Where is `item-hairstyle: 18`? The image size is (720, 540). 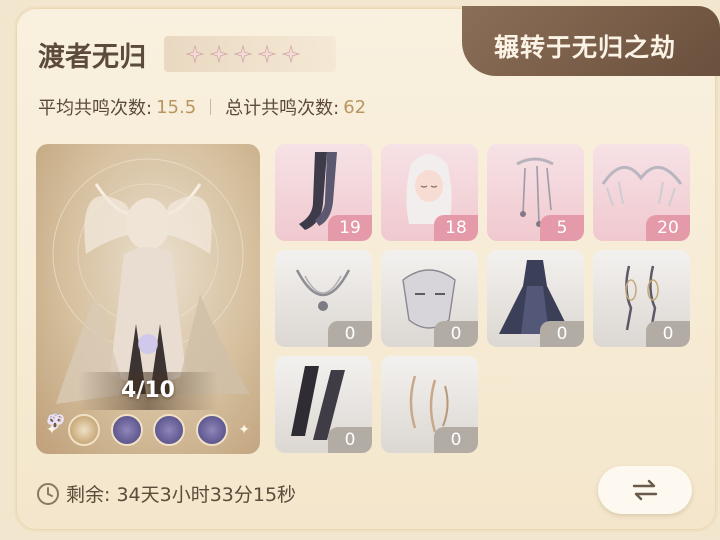
item-hairstyle: 18 is located at coordinates (429, 192).